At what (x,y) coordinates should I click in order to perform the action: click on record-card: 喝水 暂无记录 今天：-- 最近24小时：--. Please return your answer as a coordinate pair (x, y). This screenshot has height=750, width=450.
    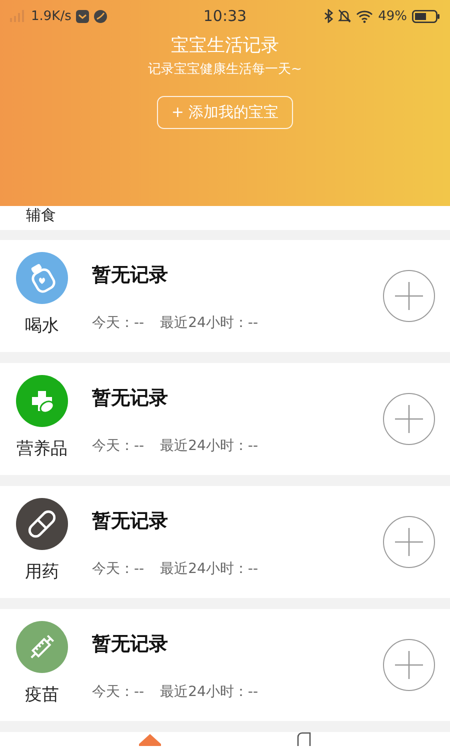
    Looking at the image, I should click on (225, 296).